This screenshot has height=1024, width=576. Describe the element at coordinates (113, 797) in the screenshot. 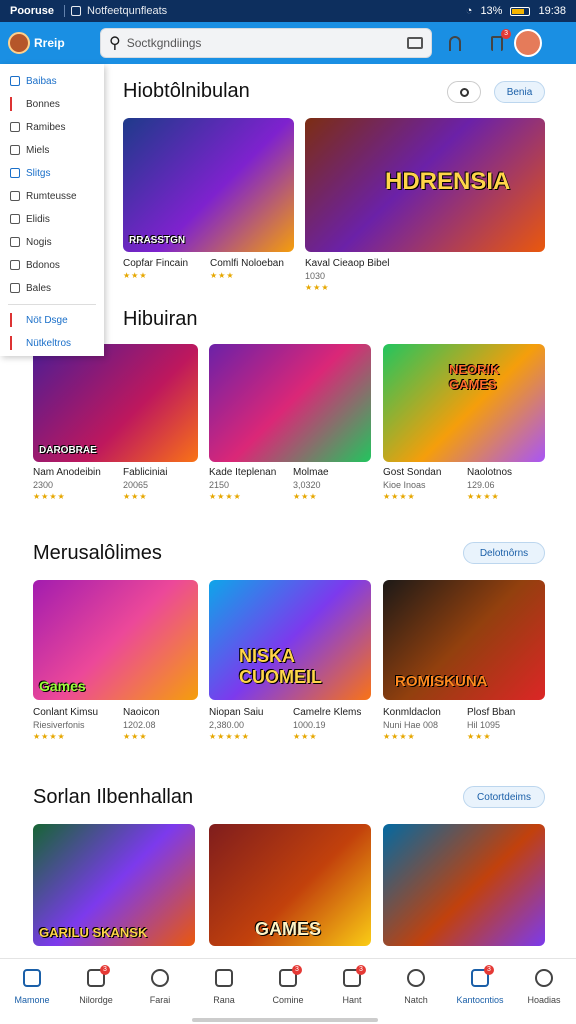

I see `section-title: Sorlan Ilbenhallan` at that location.